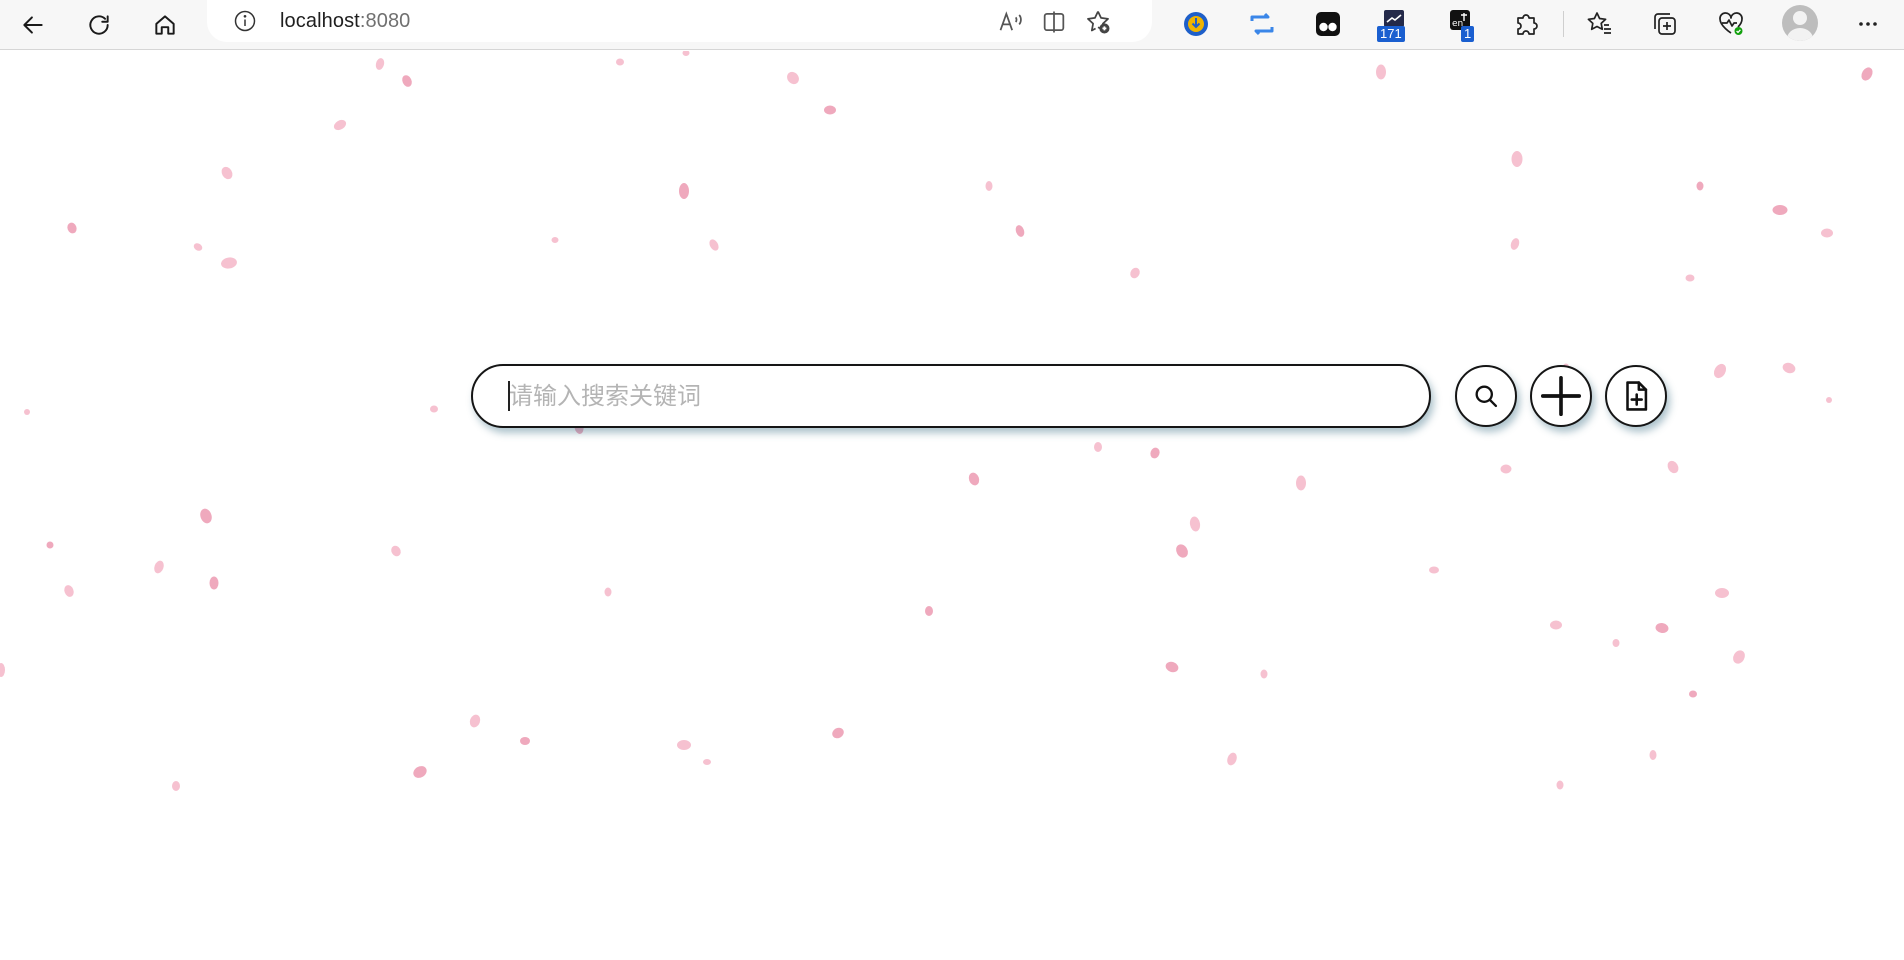  What do you see at coordinates (245, 21) in the screenshot?
I see `info-icon` at bounding box center [245, 21].